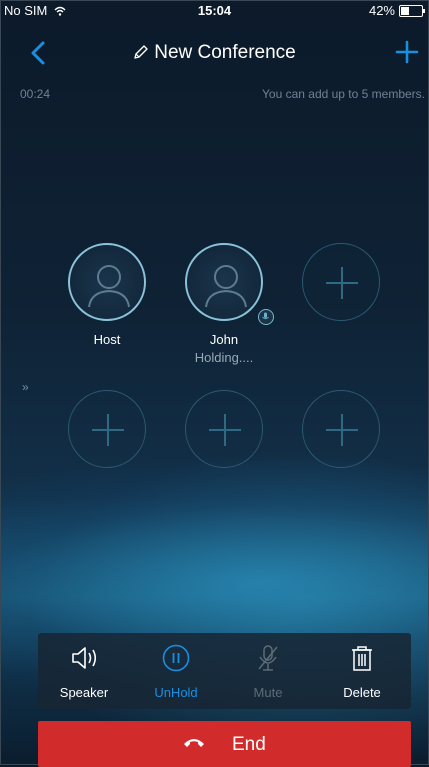 The height and width of the screenshot is (767, 429). Describe the element at coordinates (224, 339) in the screenshot. I see `participant-name: John` at that location.